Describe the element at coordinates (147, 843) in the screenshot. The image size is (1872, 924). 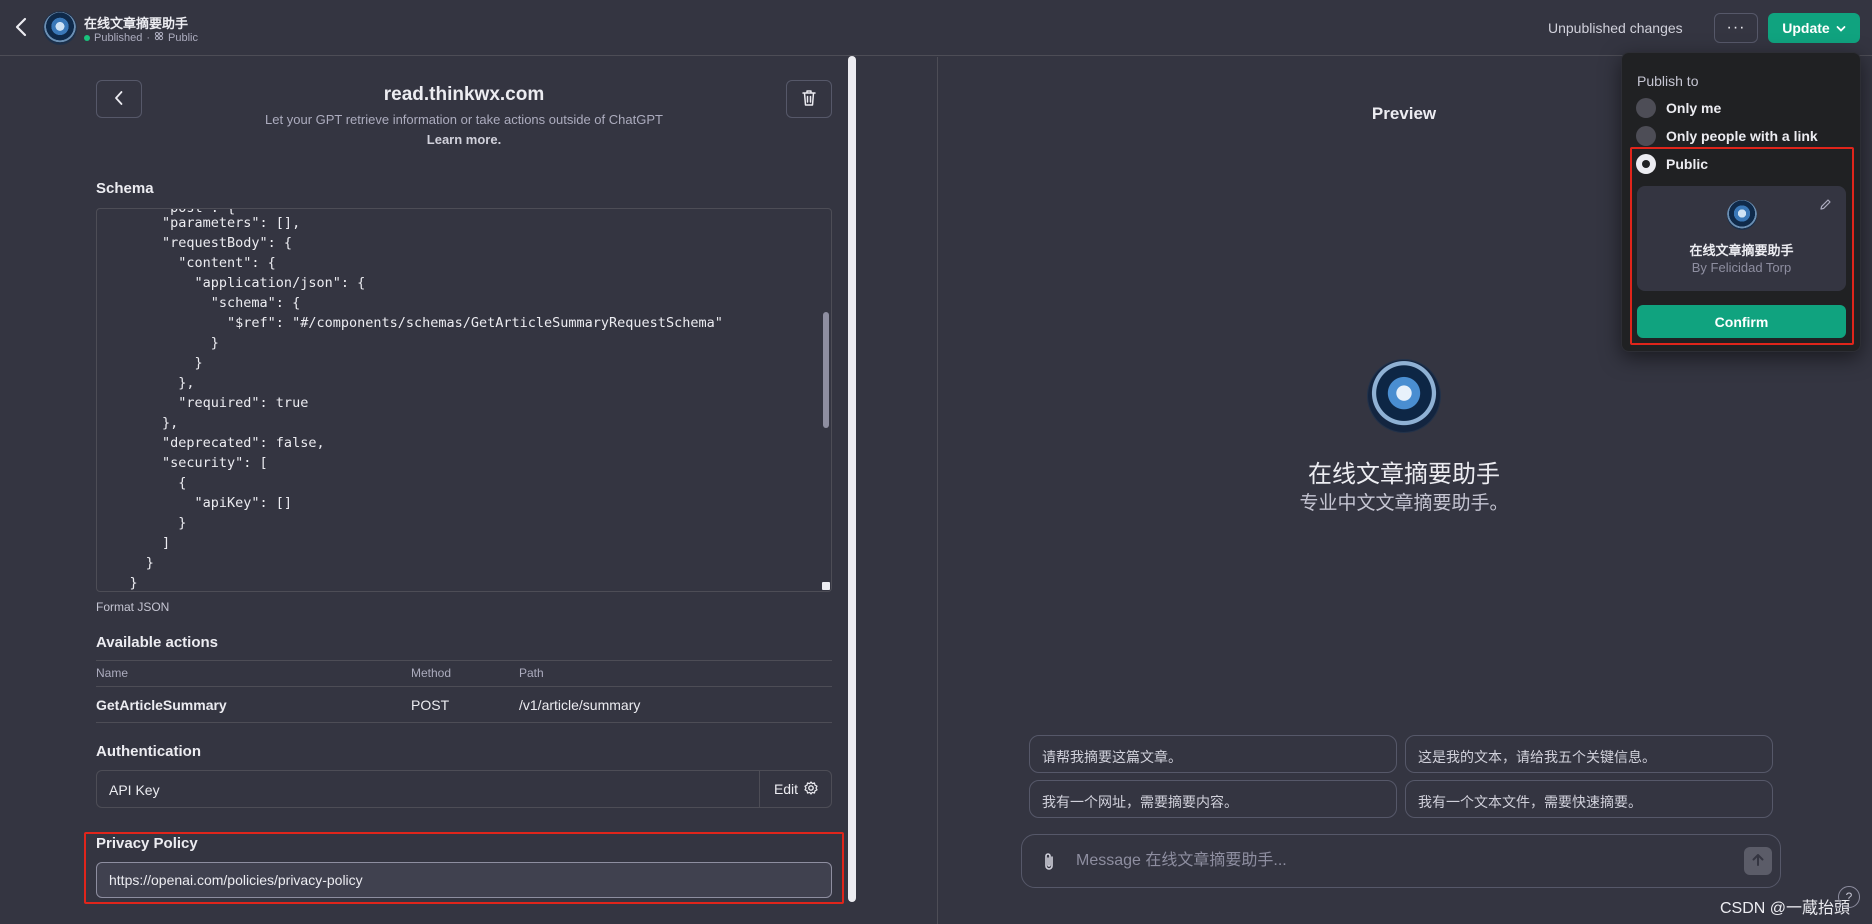
I see `privacy-policy-heading: Privacy Policy` at that location.